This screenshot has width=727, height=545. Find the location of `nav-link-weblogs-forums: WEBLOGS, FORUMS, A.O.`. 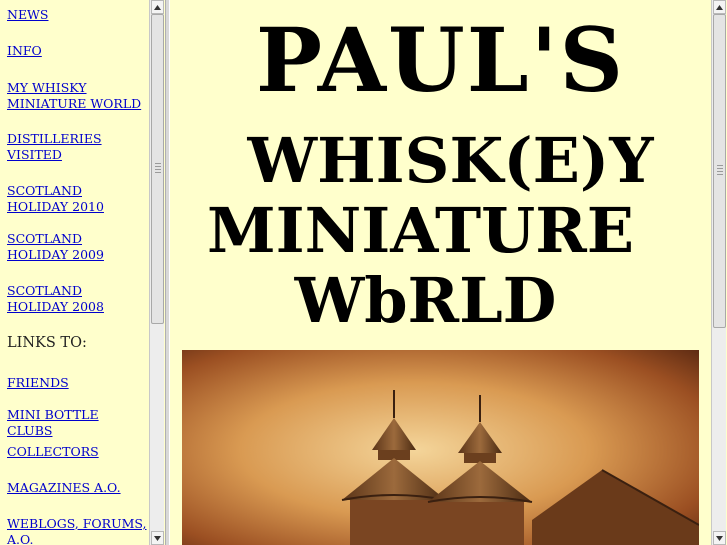

nav-link-weblogs-forums: WEBLOGS, FORUMS, A.O. is located at coordinates (77, 530).